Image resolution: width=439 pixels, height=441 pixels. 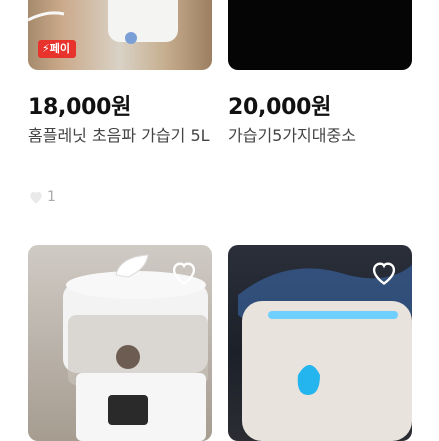 What do you see at coordinates (57, 49) in the screenshot?
I see `pay-badge: ⚡페이` at bounding box center [57, 49].